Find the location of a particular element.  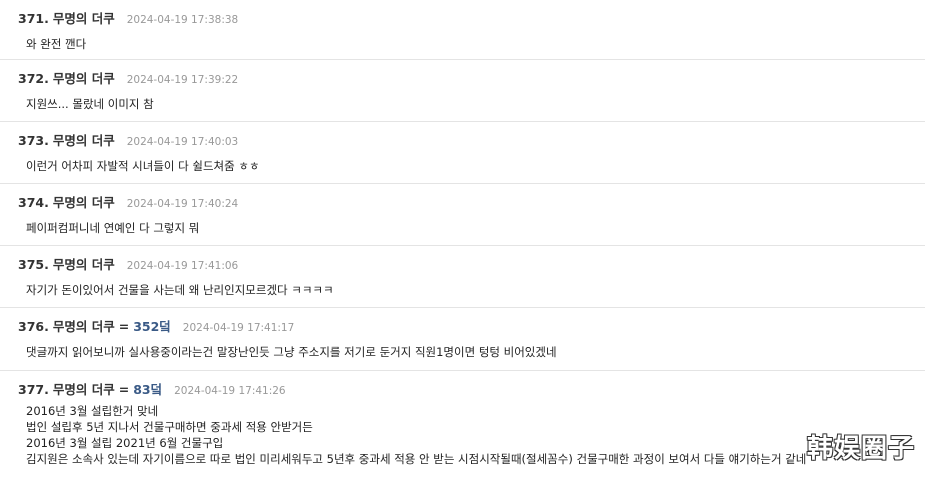

comment-body: 자기가 돈이있어서 건물을 사는데 왜 난리인지모르겠다 ㅋㅋㅋㅋ is located at coordinates (471, 285).